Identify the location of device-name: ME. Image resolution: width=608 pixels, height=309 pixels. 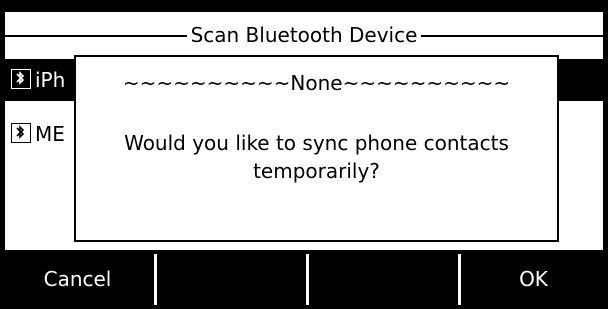
(50, 134).